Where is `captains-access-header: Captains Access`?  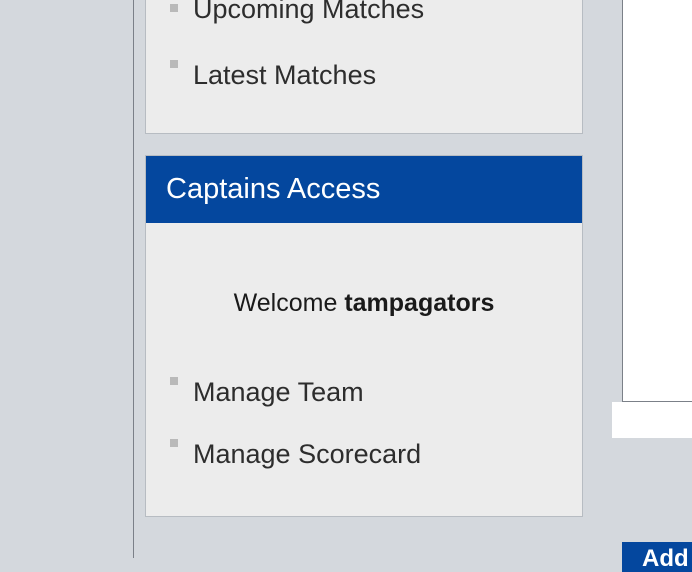
captains-access-header: Captains Access is located at coordinates (364, 189).